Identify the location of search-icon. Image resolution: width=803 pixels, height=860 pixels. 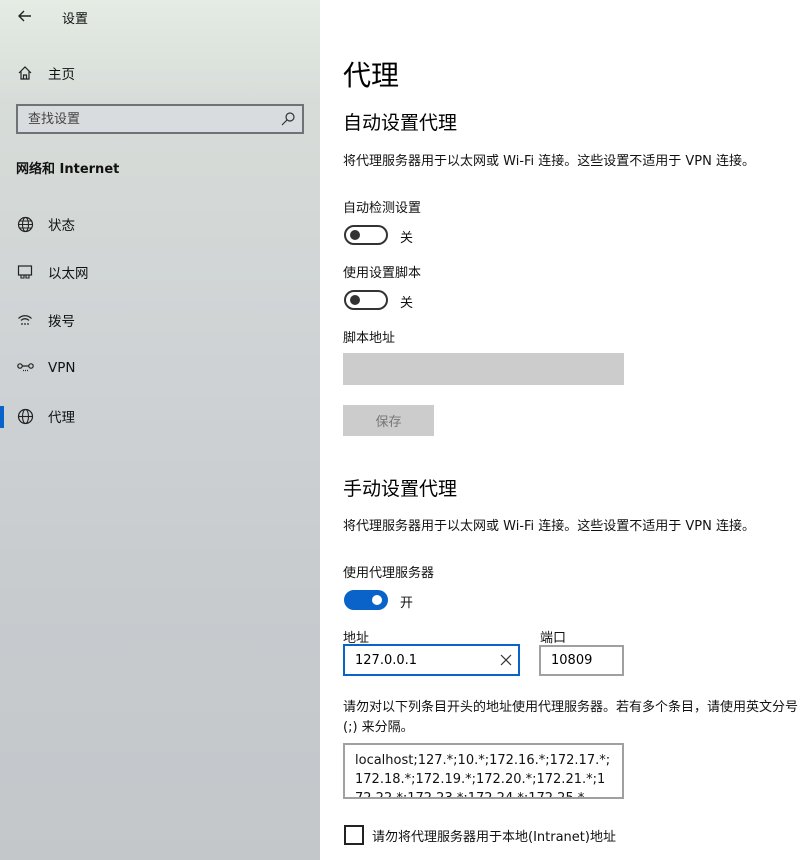
(288, 119).